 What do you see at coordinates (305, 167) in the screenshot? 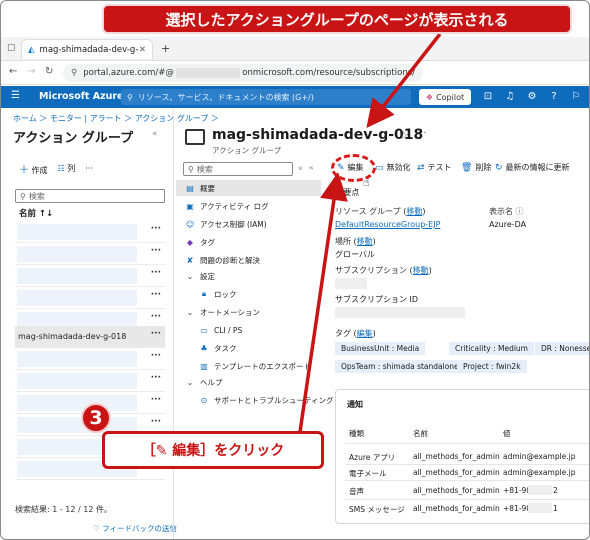
I see `menu-collapse-icons: ⌅ «` at bounding box center [305, 167].